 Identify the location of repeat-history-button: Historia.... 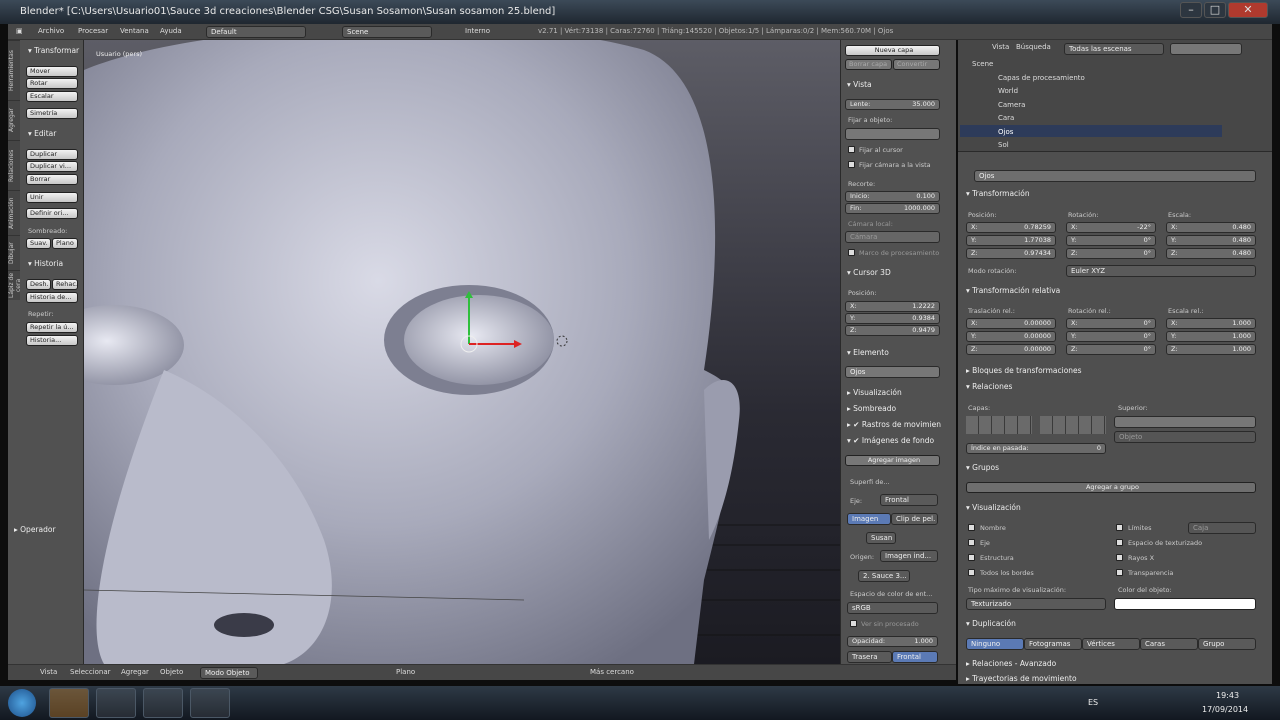
(52, 340).